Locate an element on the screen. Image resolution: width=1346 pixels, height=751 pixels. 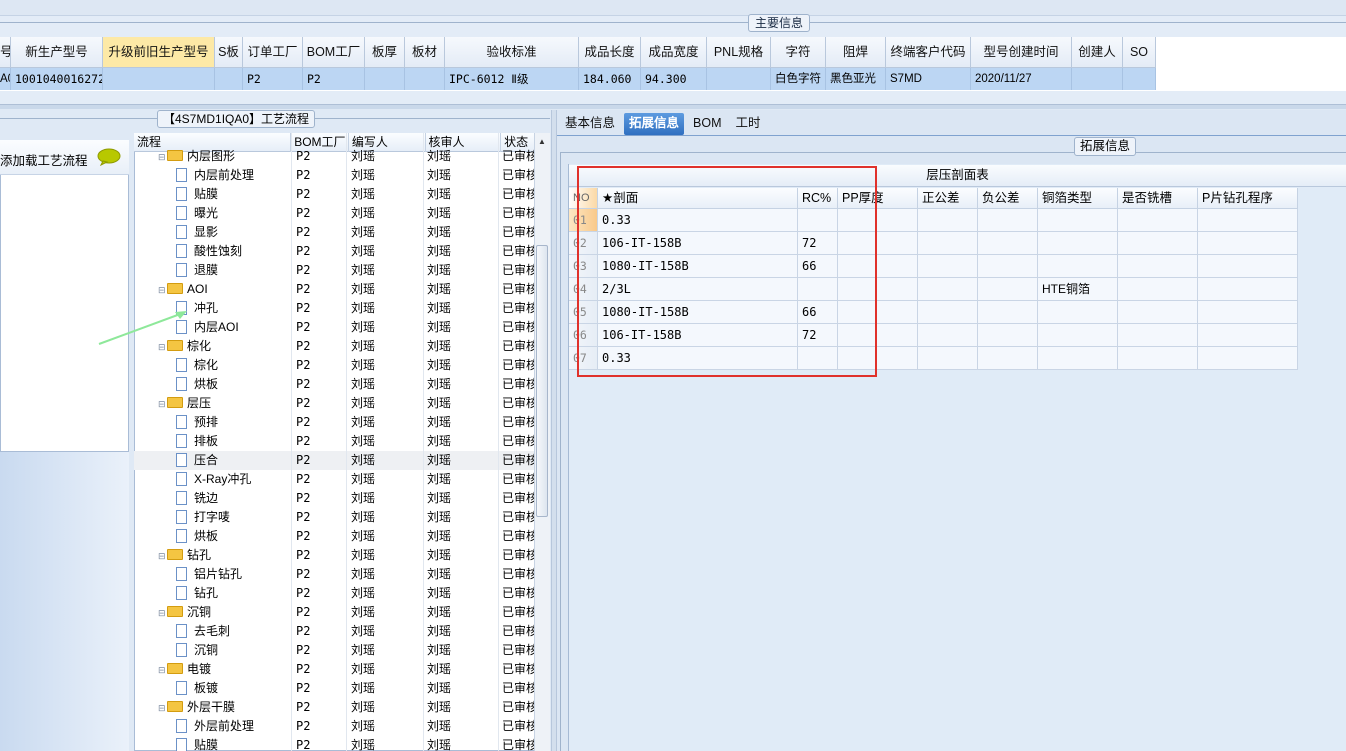
tree-row: ⊟ AOI P2 刘瑶 刘瑶 已审核 is located at coordinates (334, 289).